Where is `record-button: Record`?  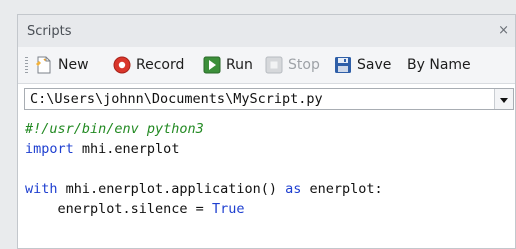
record-button: Record is located at coordinates (148, 65).